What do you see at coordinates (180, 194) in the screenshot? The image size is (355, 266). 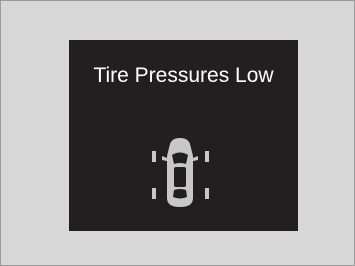 I see `rear-window-icon` at bounding box center [180, 194].